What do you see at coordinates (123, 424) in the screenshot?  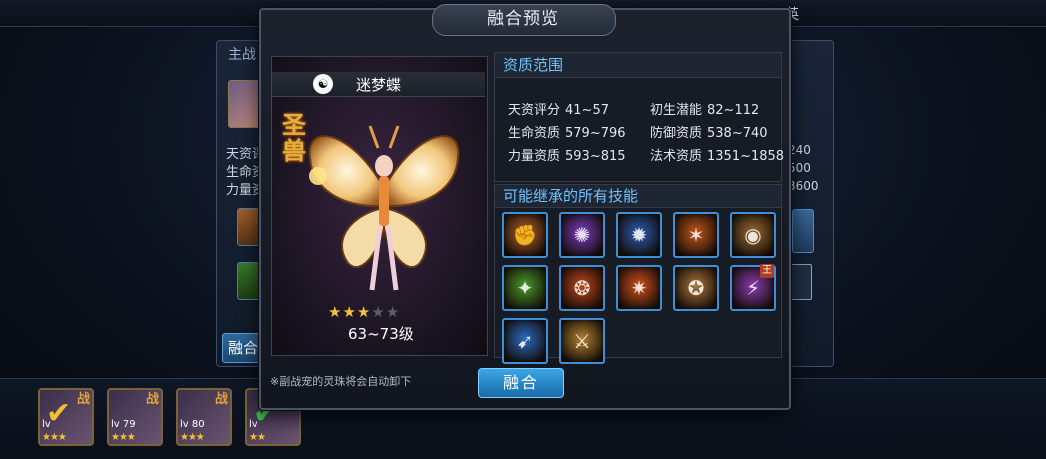 I see `pet-slot-level: lv 79` at bounding box center [123, 424].